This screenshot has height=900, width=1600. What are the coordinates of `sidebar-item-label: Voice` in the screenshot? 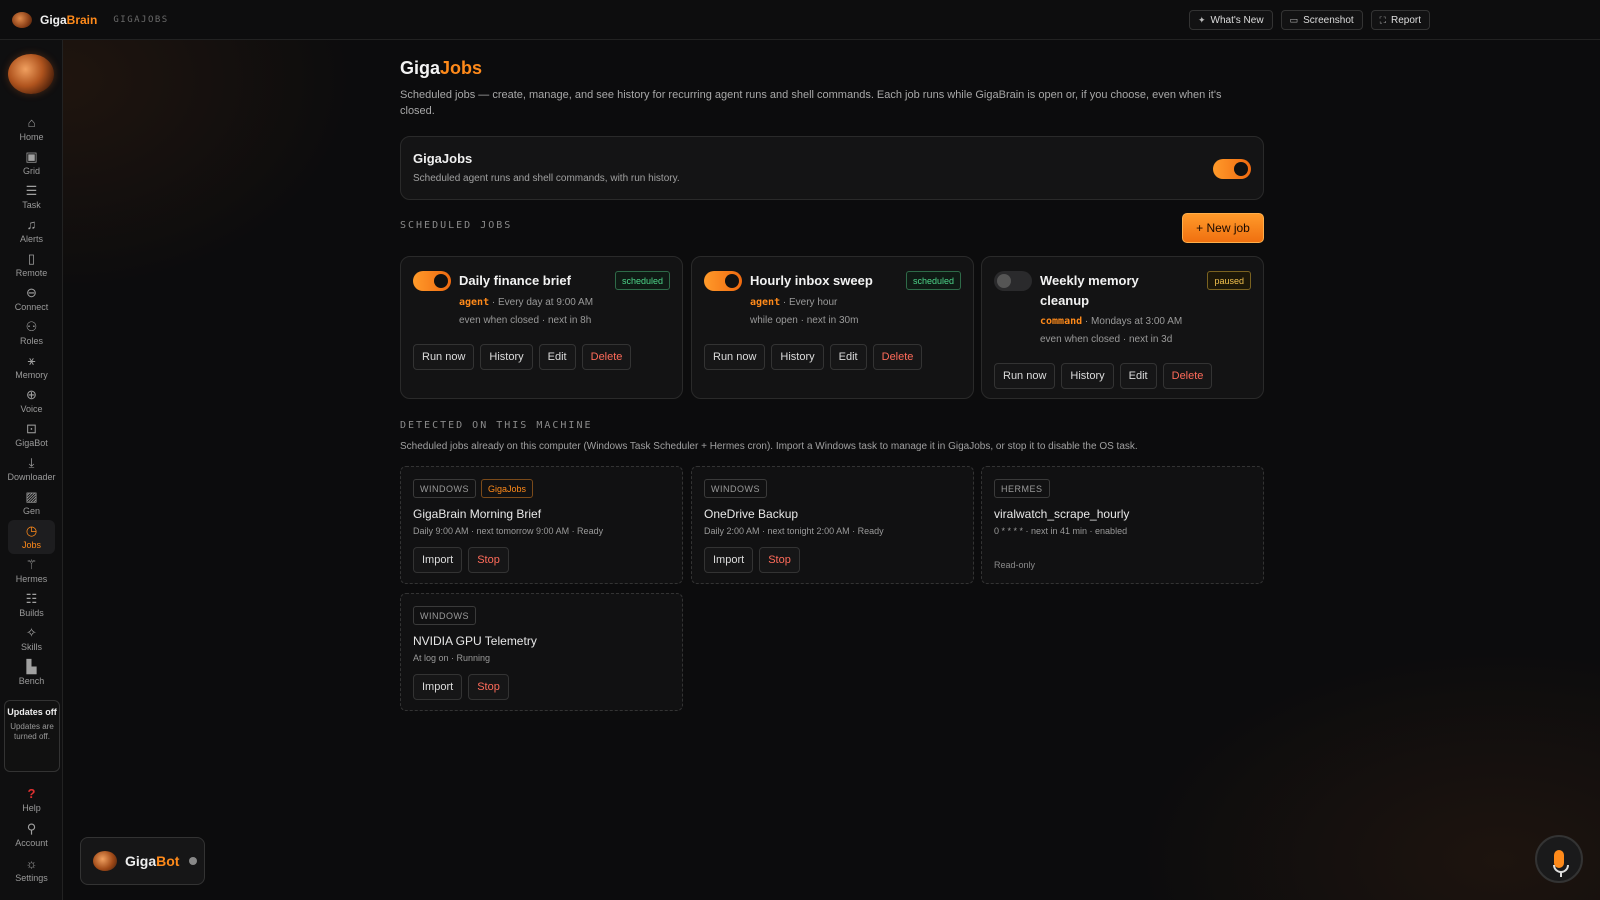 It's located at (31, 409).